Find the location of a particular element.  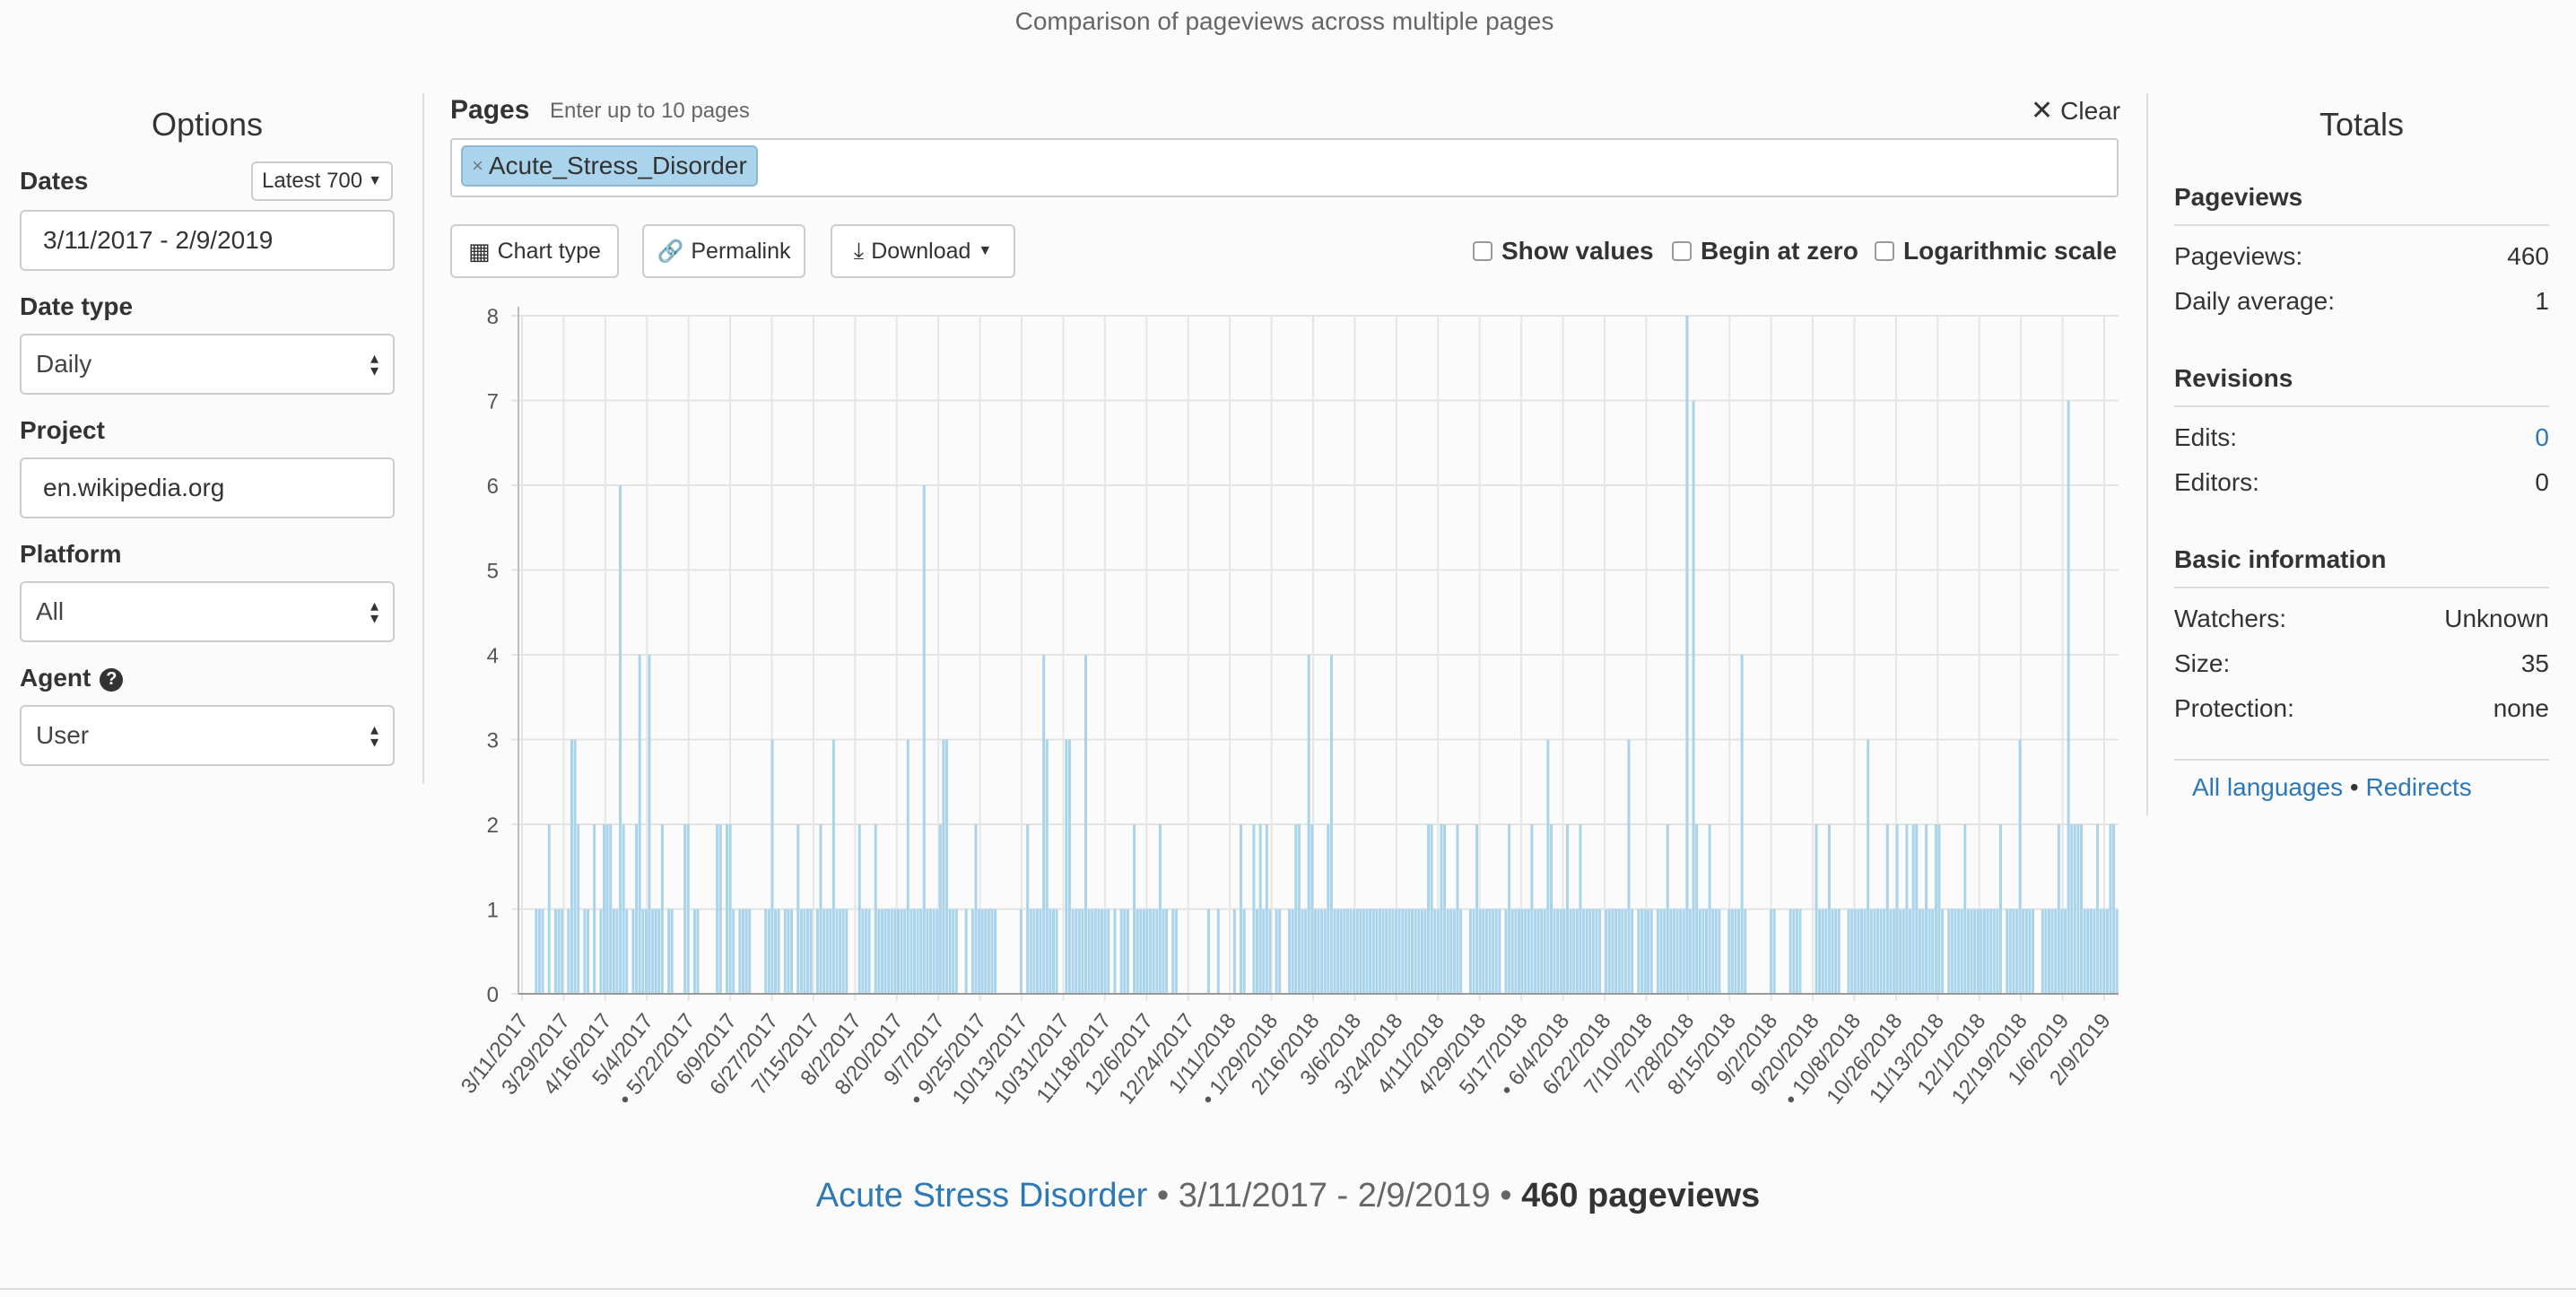

permalink-button: 🔗 Permalink is located at coordinates (723, 251).